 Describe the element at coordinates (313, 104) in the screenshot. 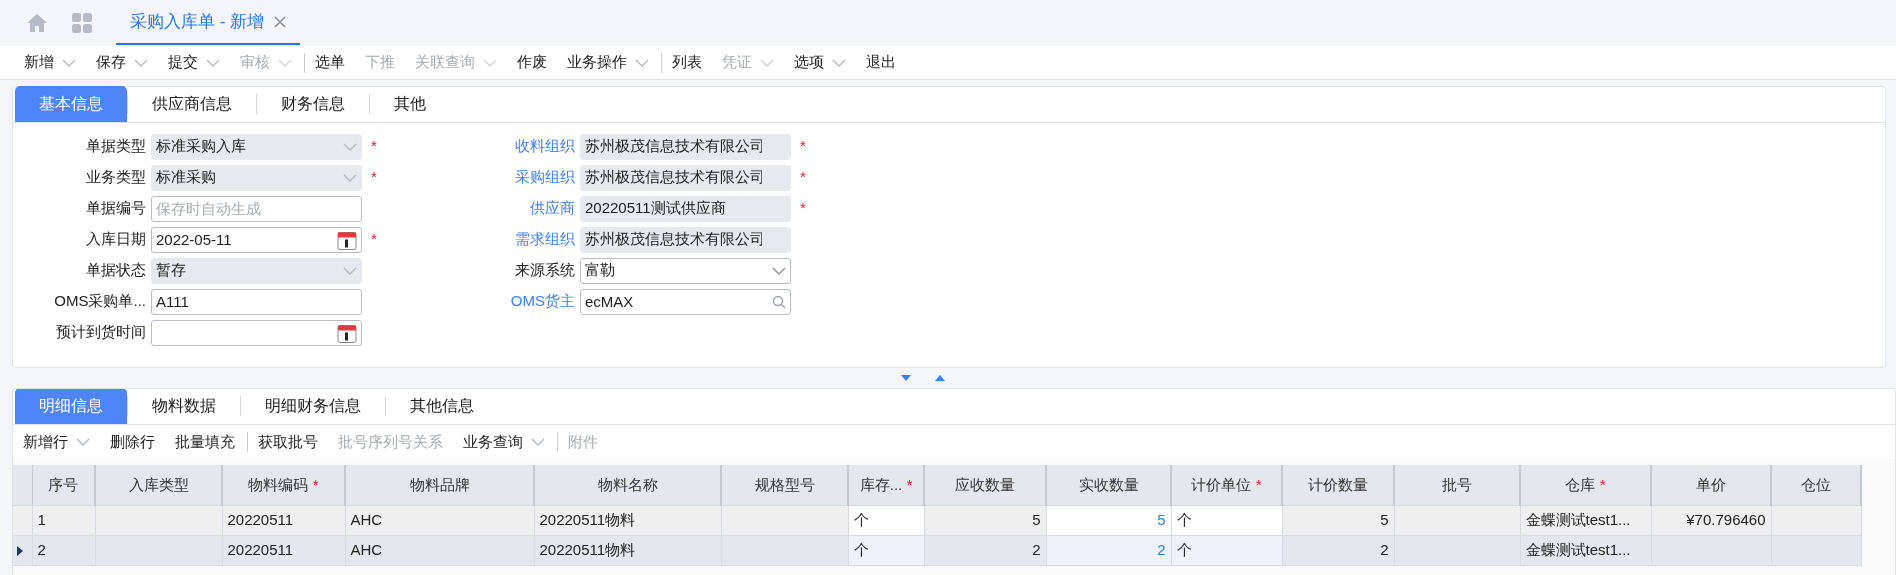

I see `tab: 财务信息` at that location.